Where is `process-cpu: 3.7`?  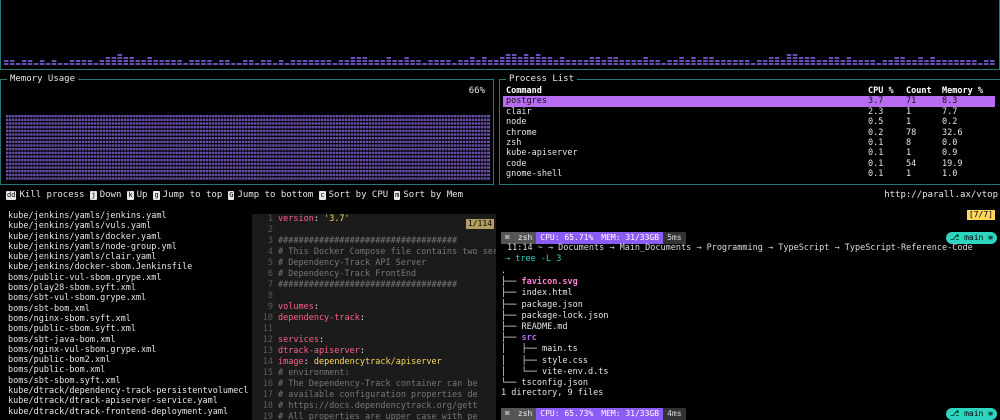 process-cpu: 3.7 is located at coordinates (876, 101).